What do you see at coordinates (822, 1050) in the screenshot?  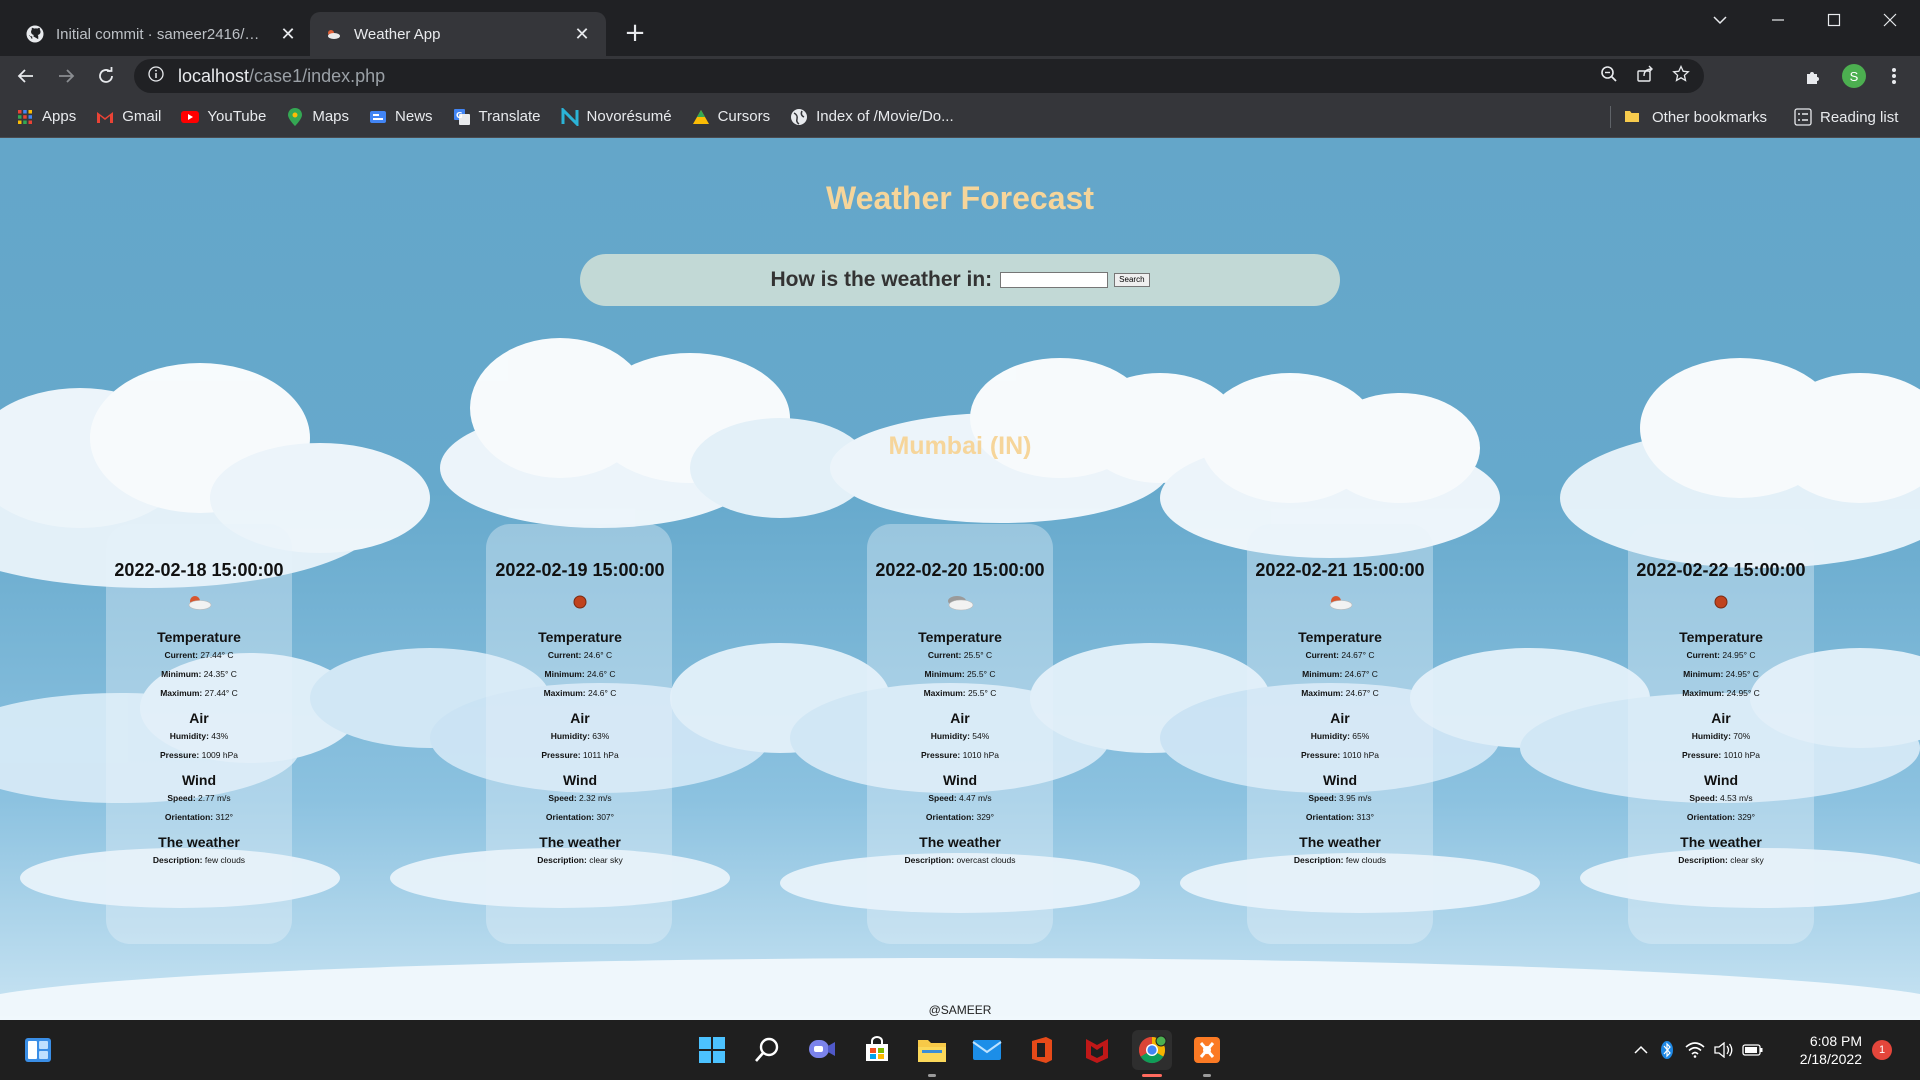 I see `teams-chat-icon` at bounding box center [822, 1050].